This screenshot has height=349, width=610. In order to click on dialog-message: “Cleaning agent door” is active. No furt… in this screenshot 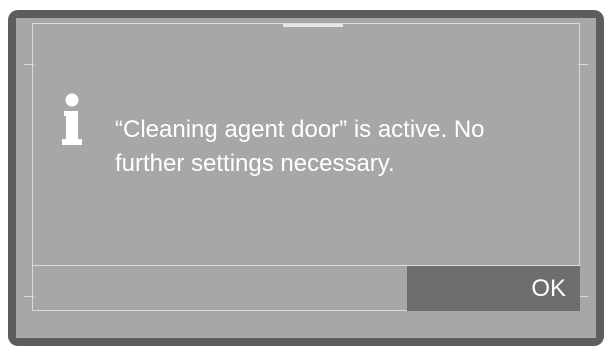, I will do `click(300, 146)`.